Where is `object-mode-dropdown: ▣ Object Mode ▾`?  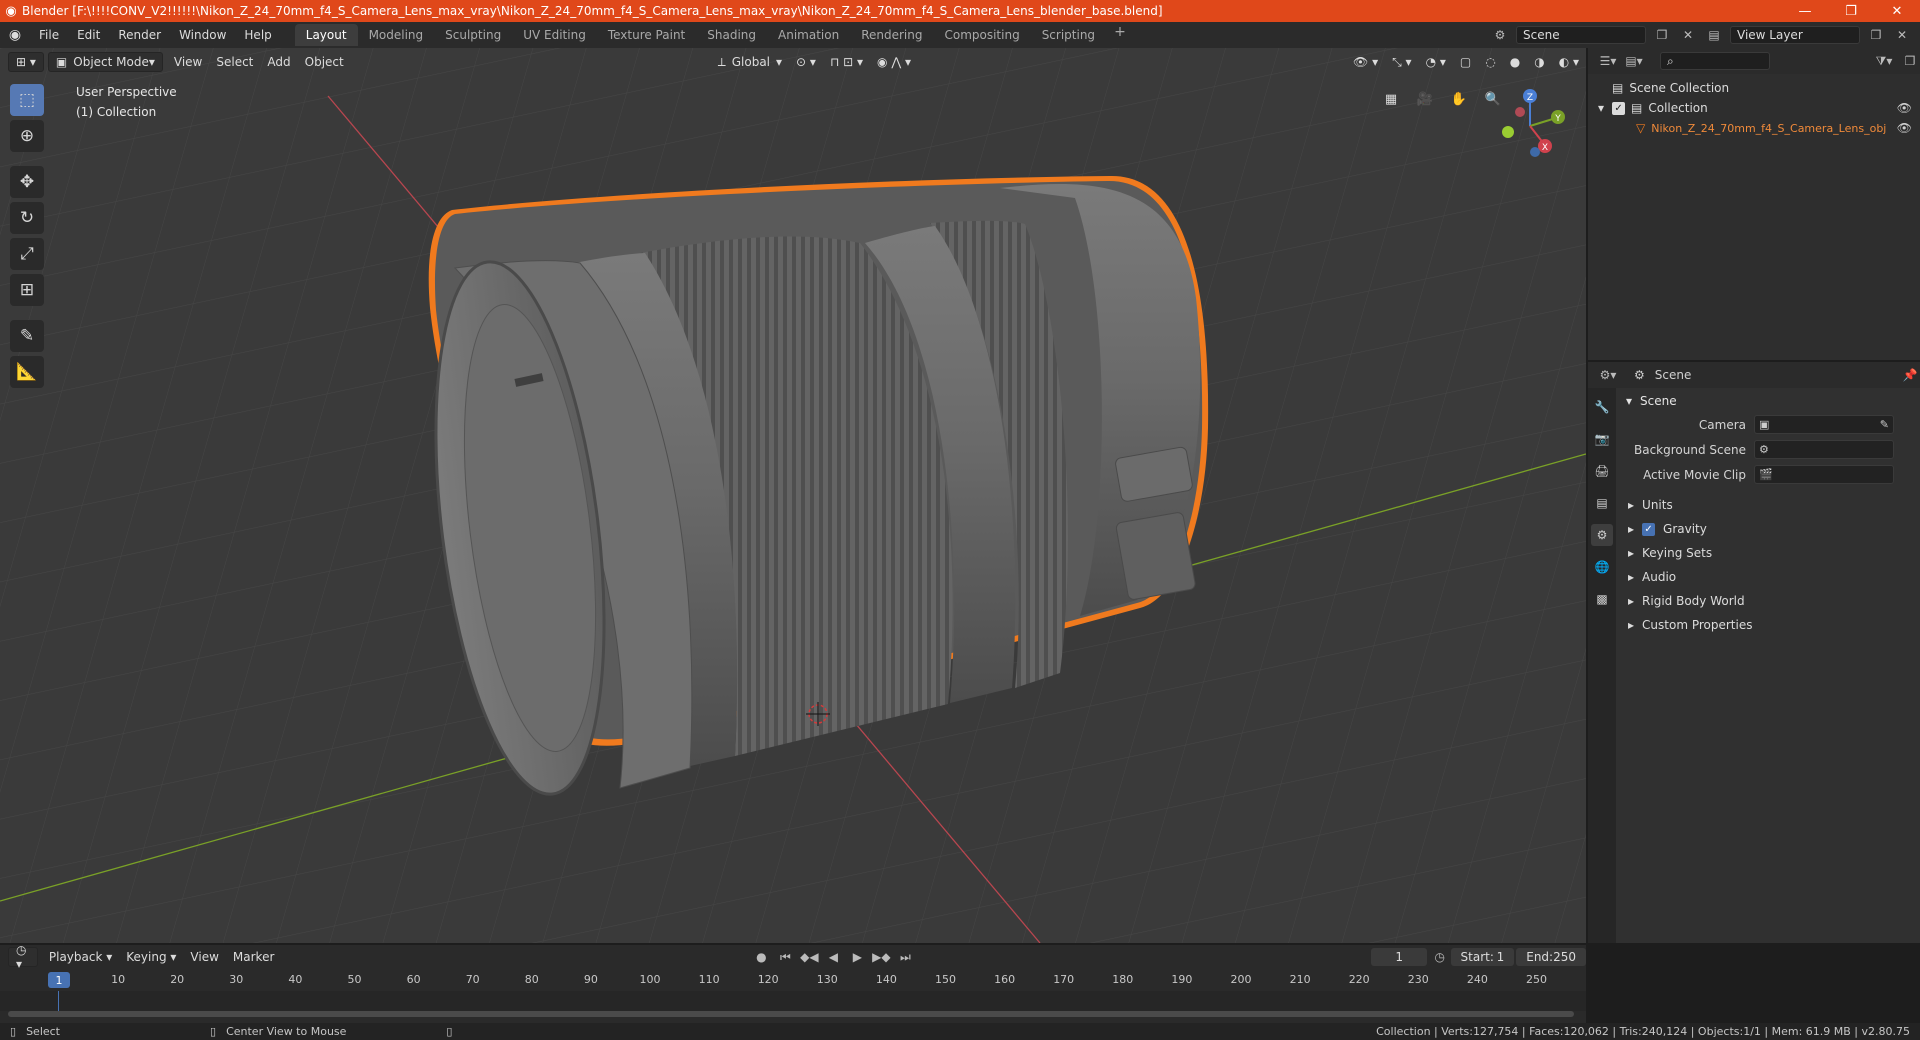 object-mode-dropdown: ▣ Object Mode ▾ is located at coordinates (105, 62).